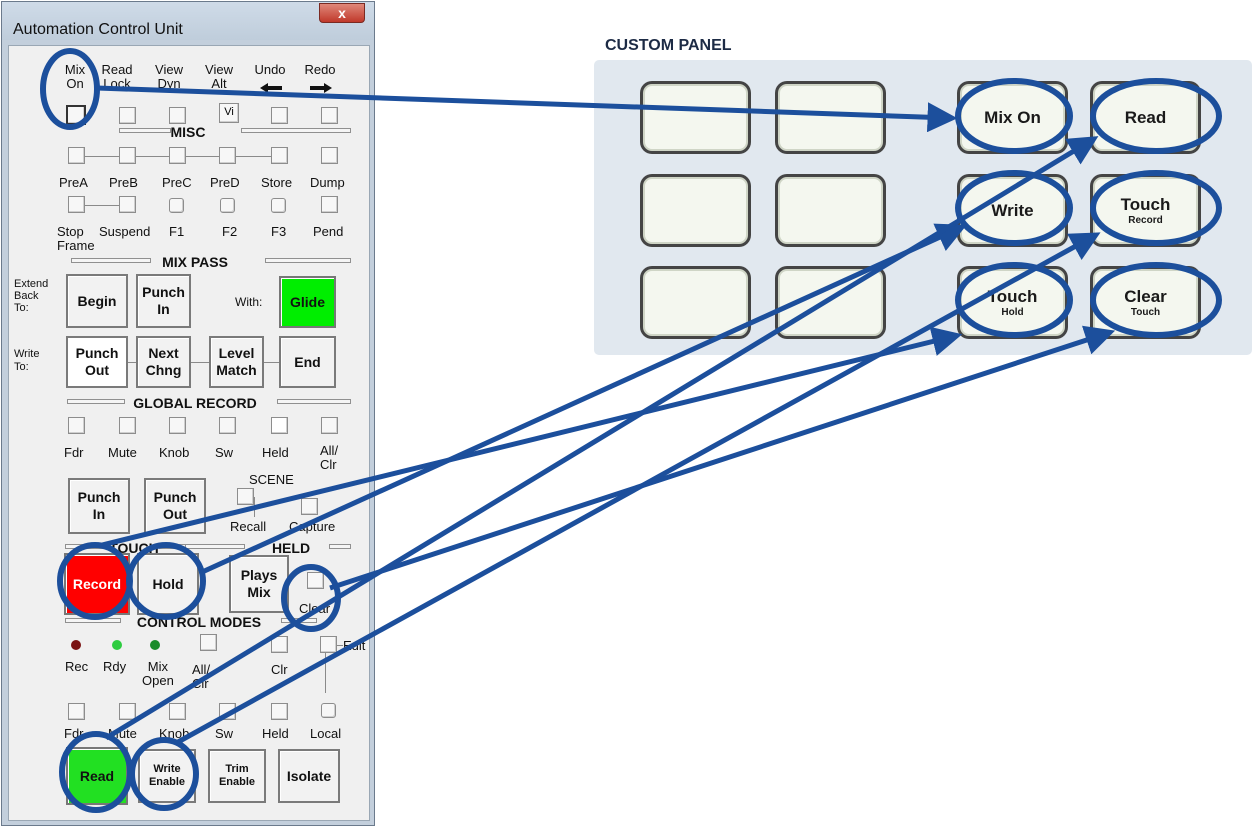 The image size is (1260, 828). I want to click on mix-pass-section-header: MIX PASS, so click(189, 262).